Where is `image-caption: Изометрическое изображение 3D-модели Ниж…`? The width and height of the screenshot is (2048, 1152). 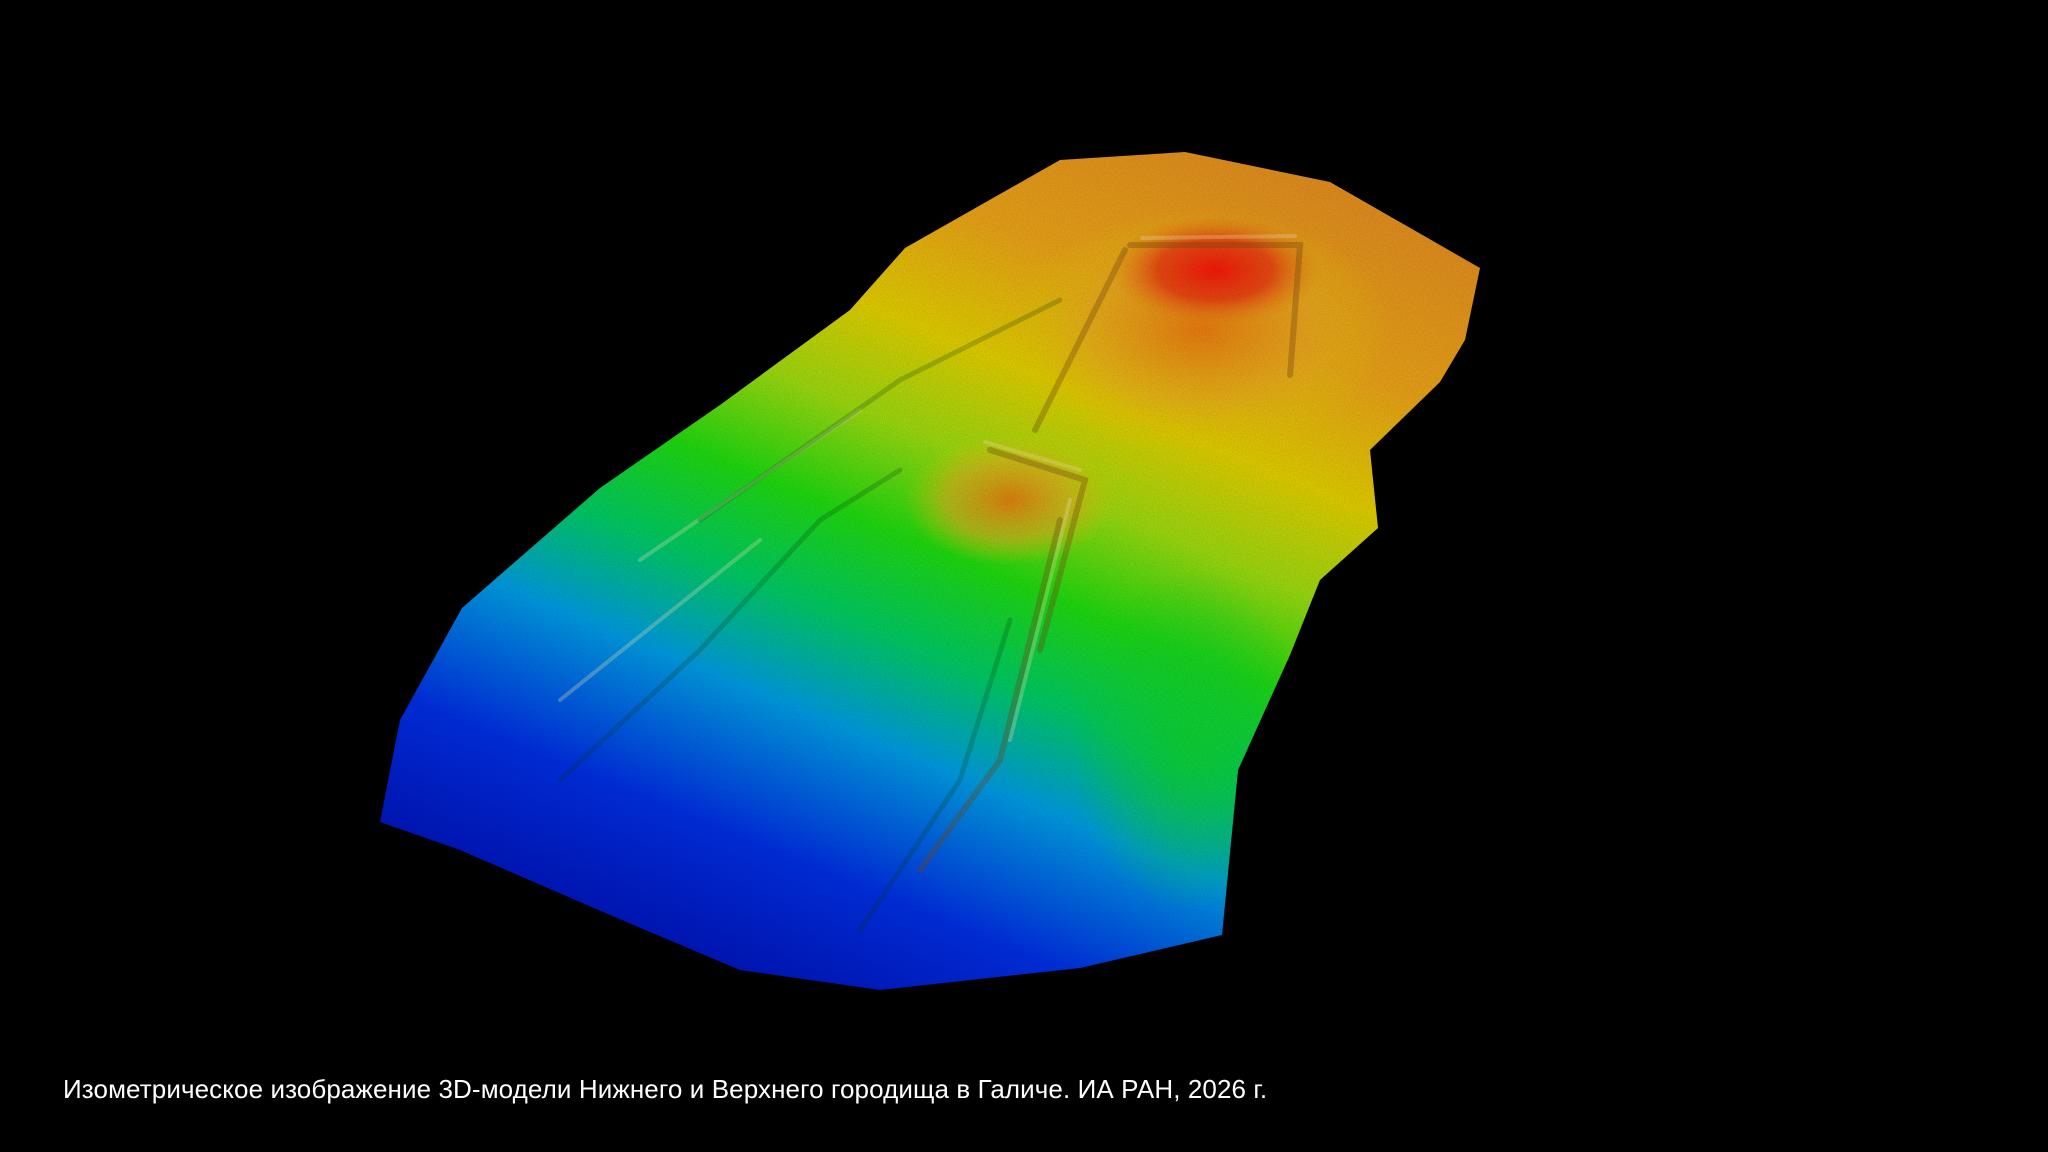
image-caption: Изометрическое изображение 3D-модели Ниж… is located at coordinates (665, 1089).